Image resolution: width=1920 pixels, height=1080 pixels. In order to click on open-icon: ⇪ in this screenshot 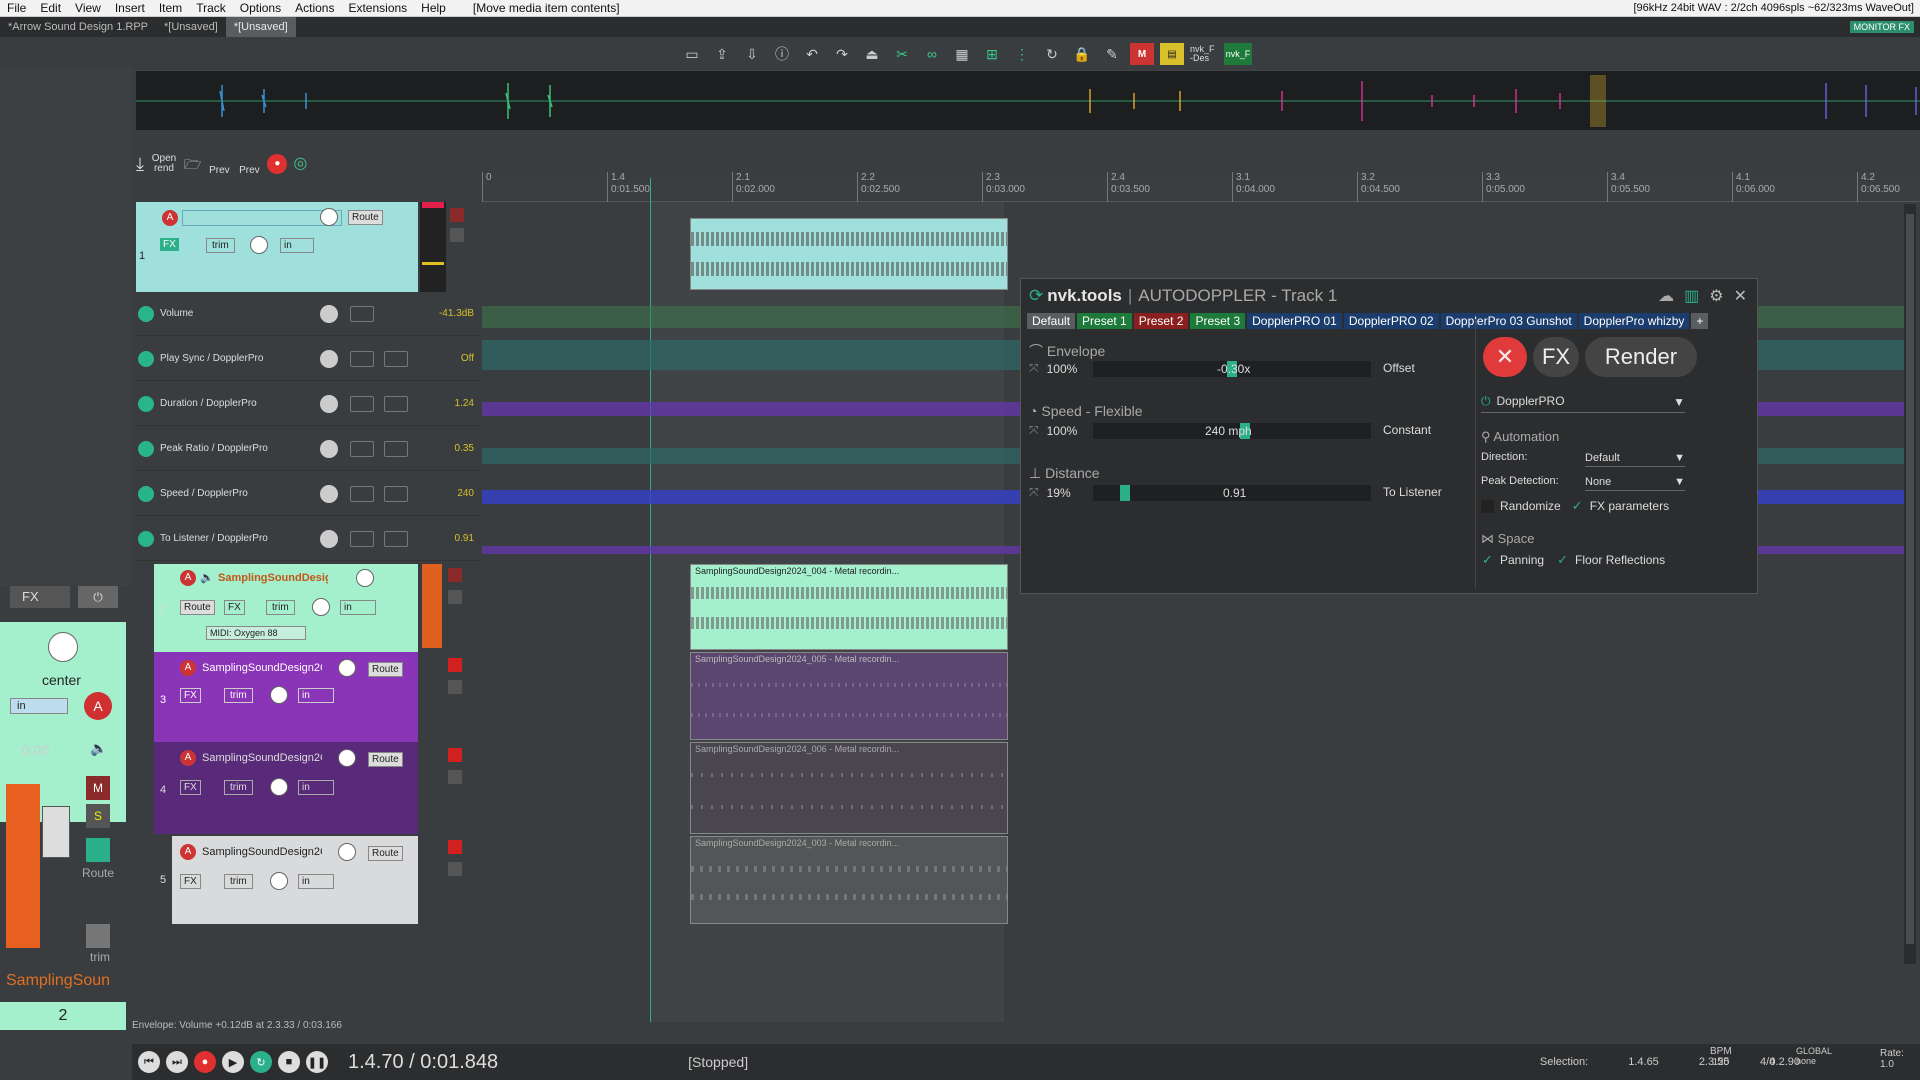, I will do `click(722, 54)`.